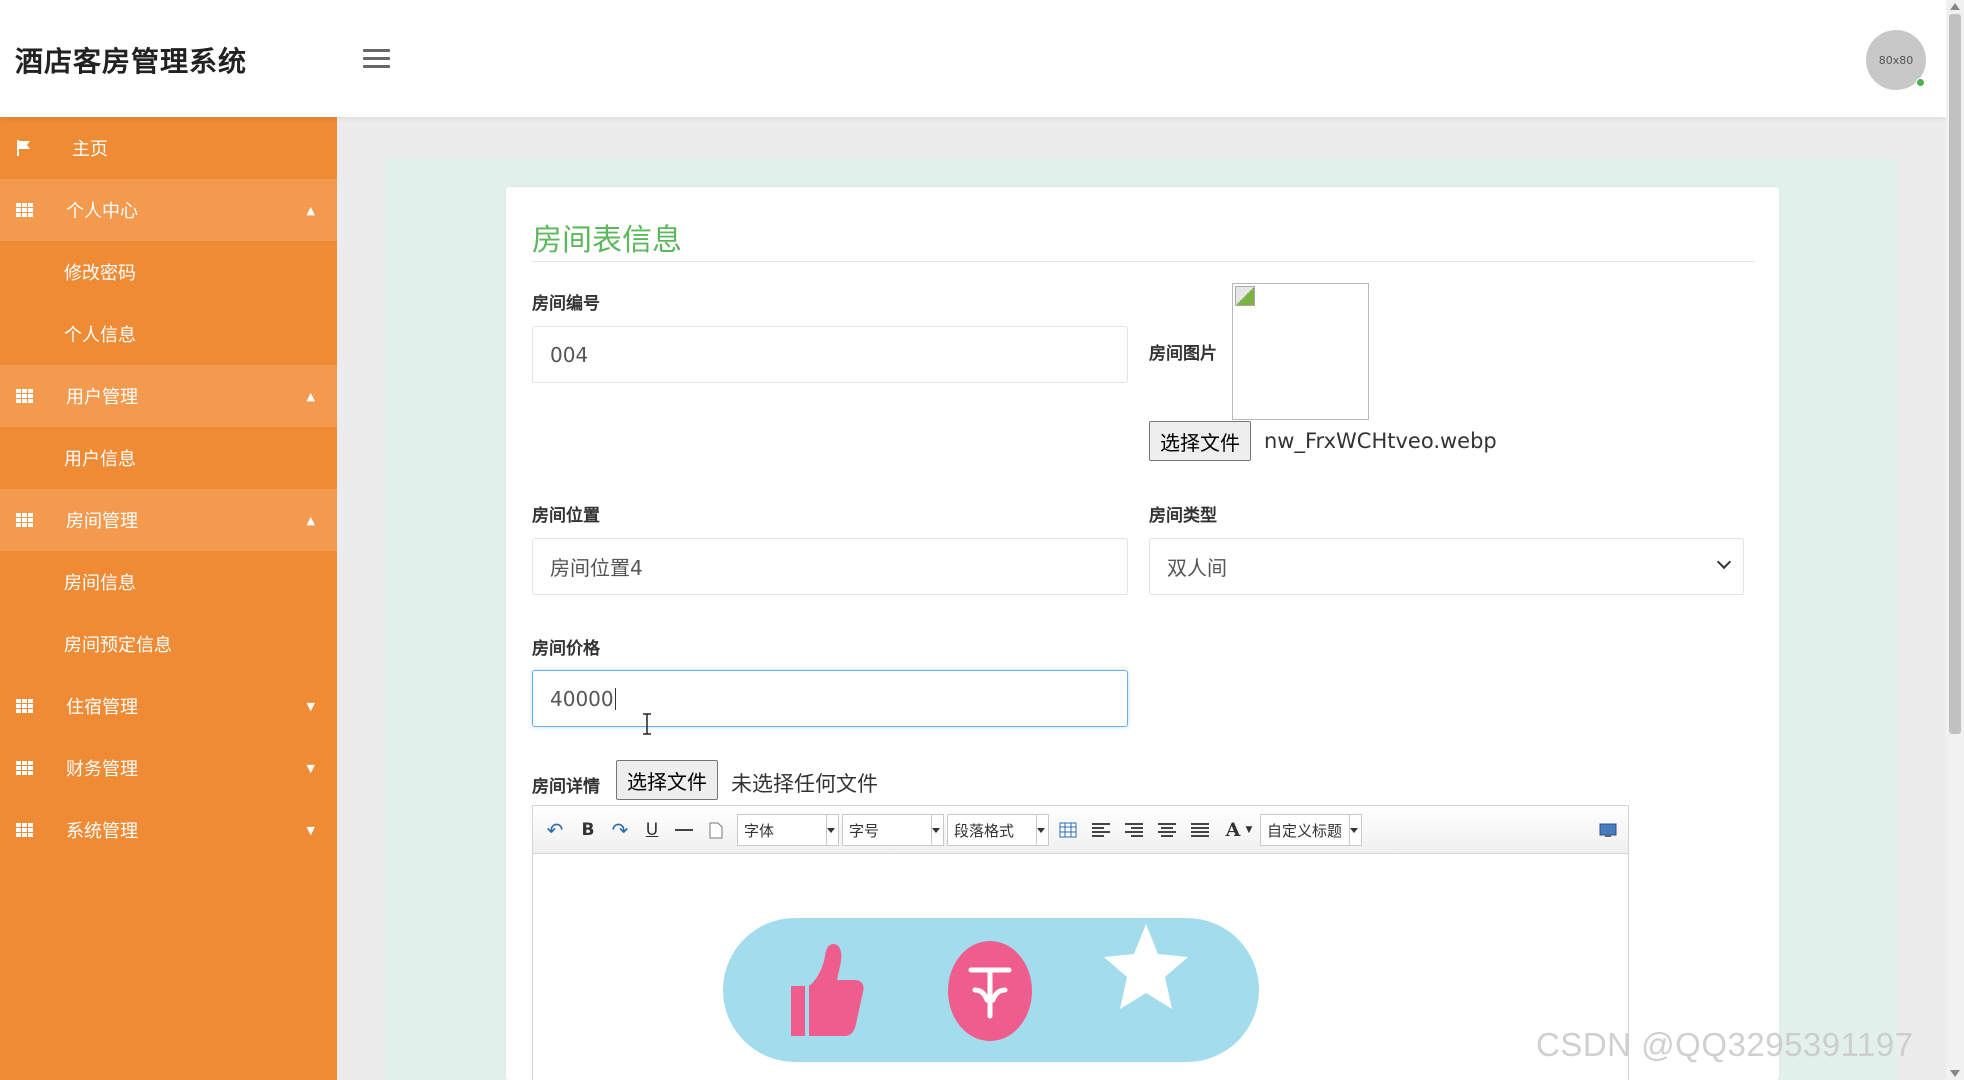 The image size is (1964, 1080). What do you see at coordinates (1305, 830) in the screenshot?
I see `custom-title-label: 自定义标题` at bounding box center [1305, 830].